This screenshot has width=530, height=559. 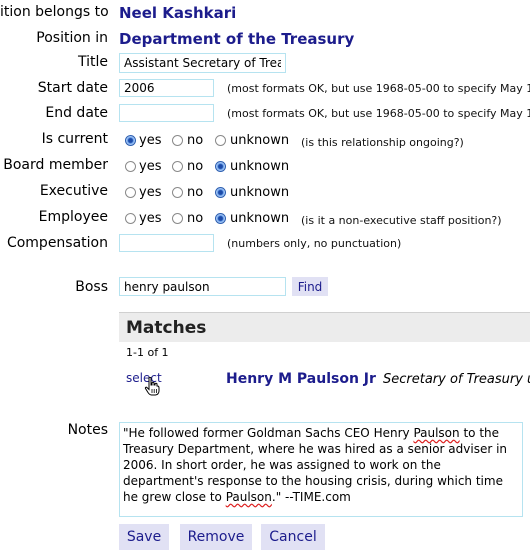 I want to click on employee-label: Employee, so click(x=73, y=217).